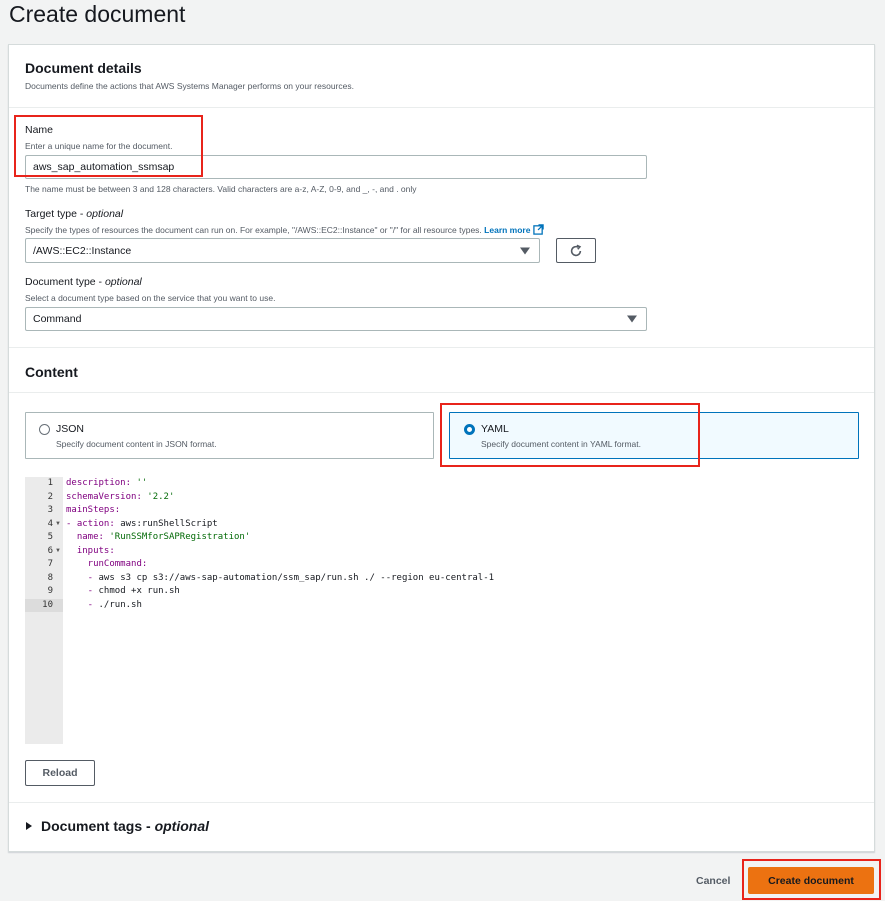 Image resolution: width=885 pixels, height=901 pixels. What do you see at coordinates (507, 230) in the screenshot?
I see `learn-more-link: Learn more` at bounding box center [507, 230].